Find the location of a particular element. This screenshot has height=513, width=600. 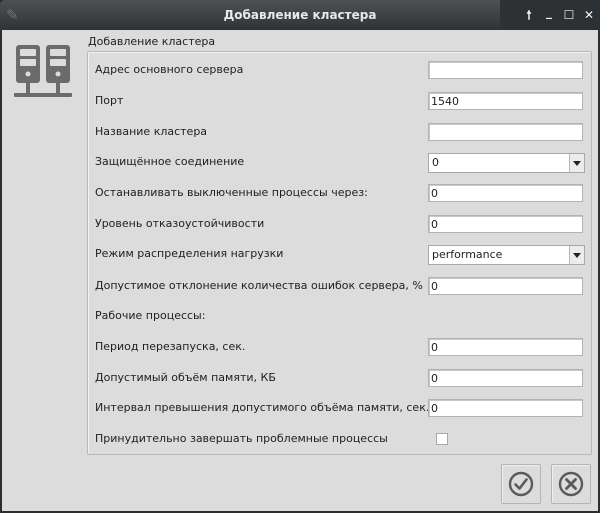

field-row-port: Порт 1540 is located at coordinates (340, 102).